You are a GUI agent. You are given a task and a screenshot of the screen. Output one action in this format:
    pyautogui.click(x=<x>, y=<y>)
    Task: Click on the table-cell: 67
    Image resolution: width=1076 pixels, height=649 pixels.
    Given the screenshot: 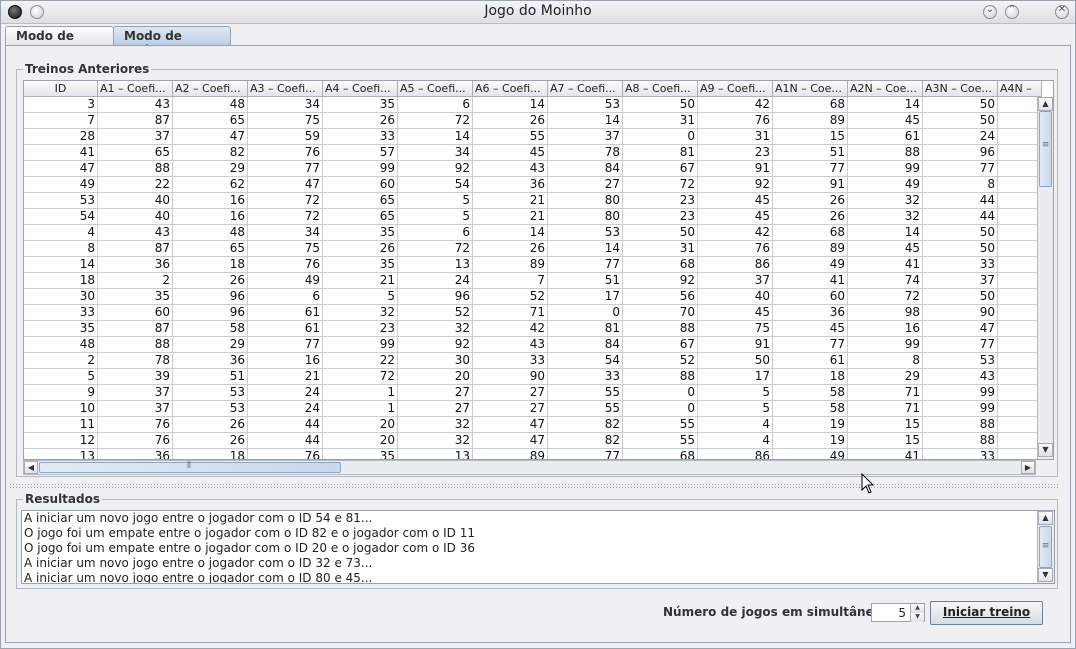 What is the action you would take?
    pyautogui.click(x=660, y=169)
    